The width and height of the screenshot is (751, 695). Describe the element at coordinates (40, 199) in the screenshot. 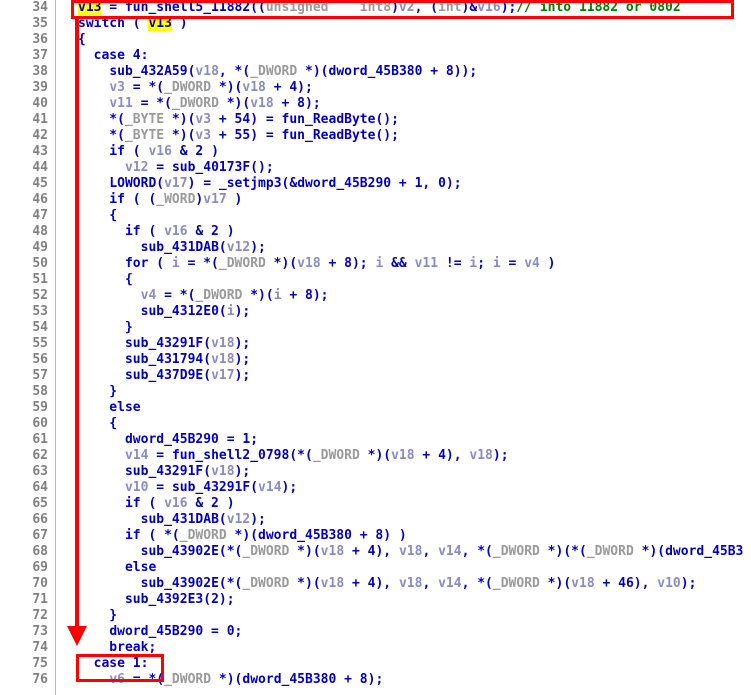

I see `line-number: 46` at that location.